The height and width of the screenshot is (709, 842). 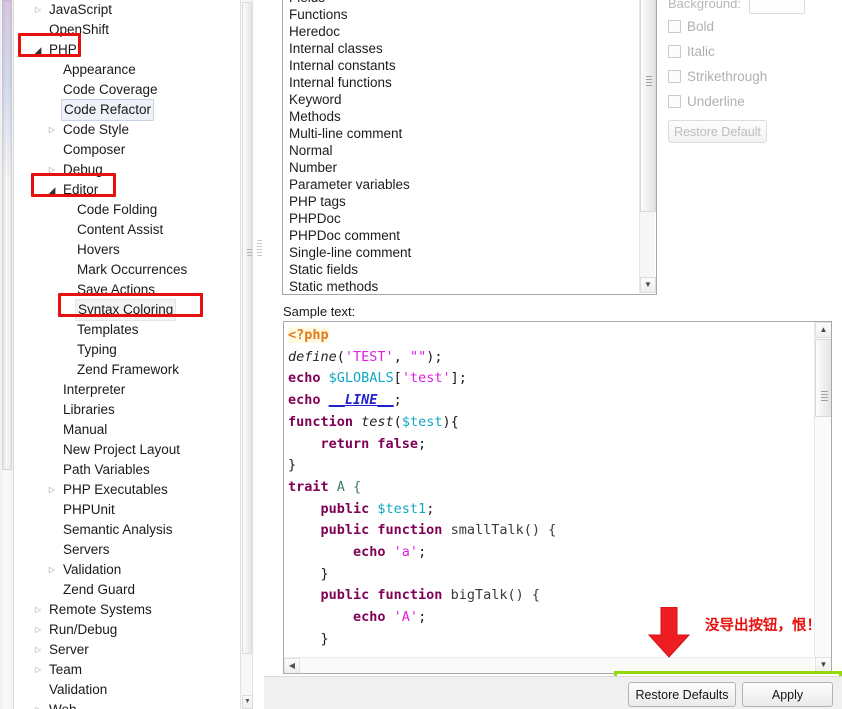 What do you see at coordinates (127, 450) in the screenshot?
I see `tree-item-new-project-layout: New Project Layout` at bounding box center [127, 450].